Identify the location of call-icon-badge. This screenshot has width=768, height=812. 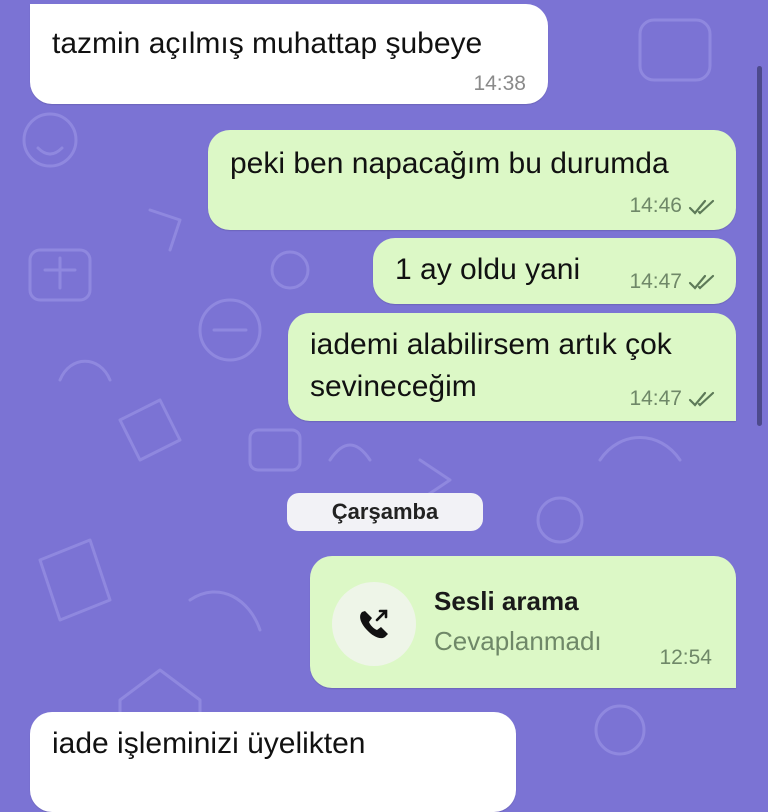
(374, 624).